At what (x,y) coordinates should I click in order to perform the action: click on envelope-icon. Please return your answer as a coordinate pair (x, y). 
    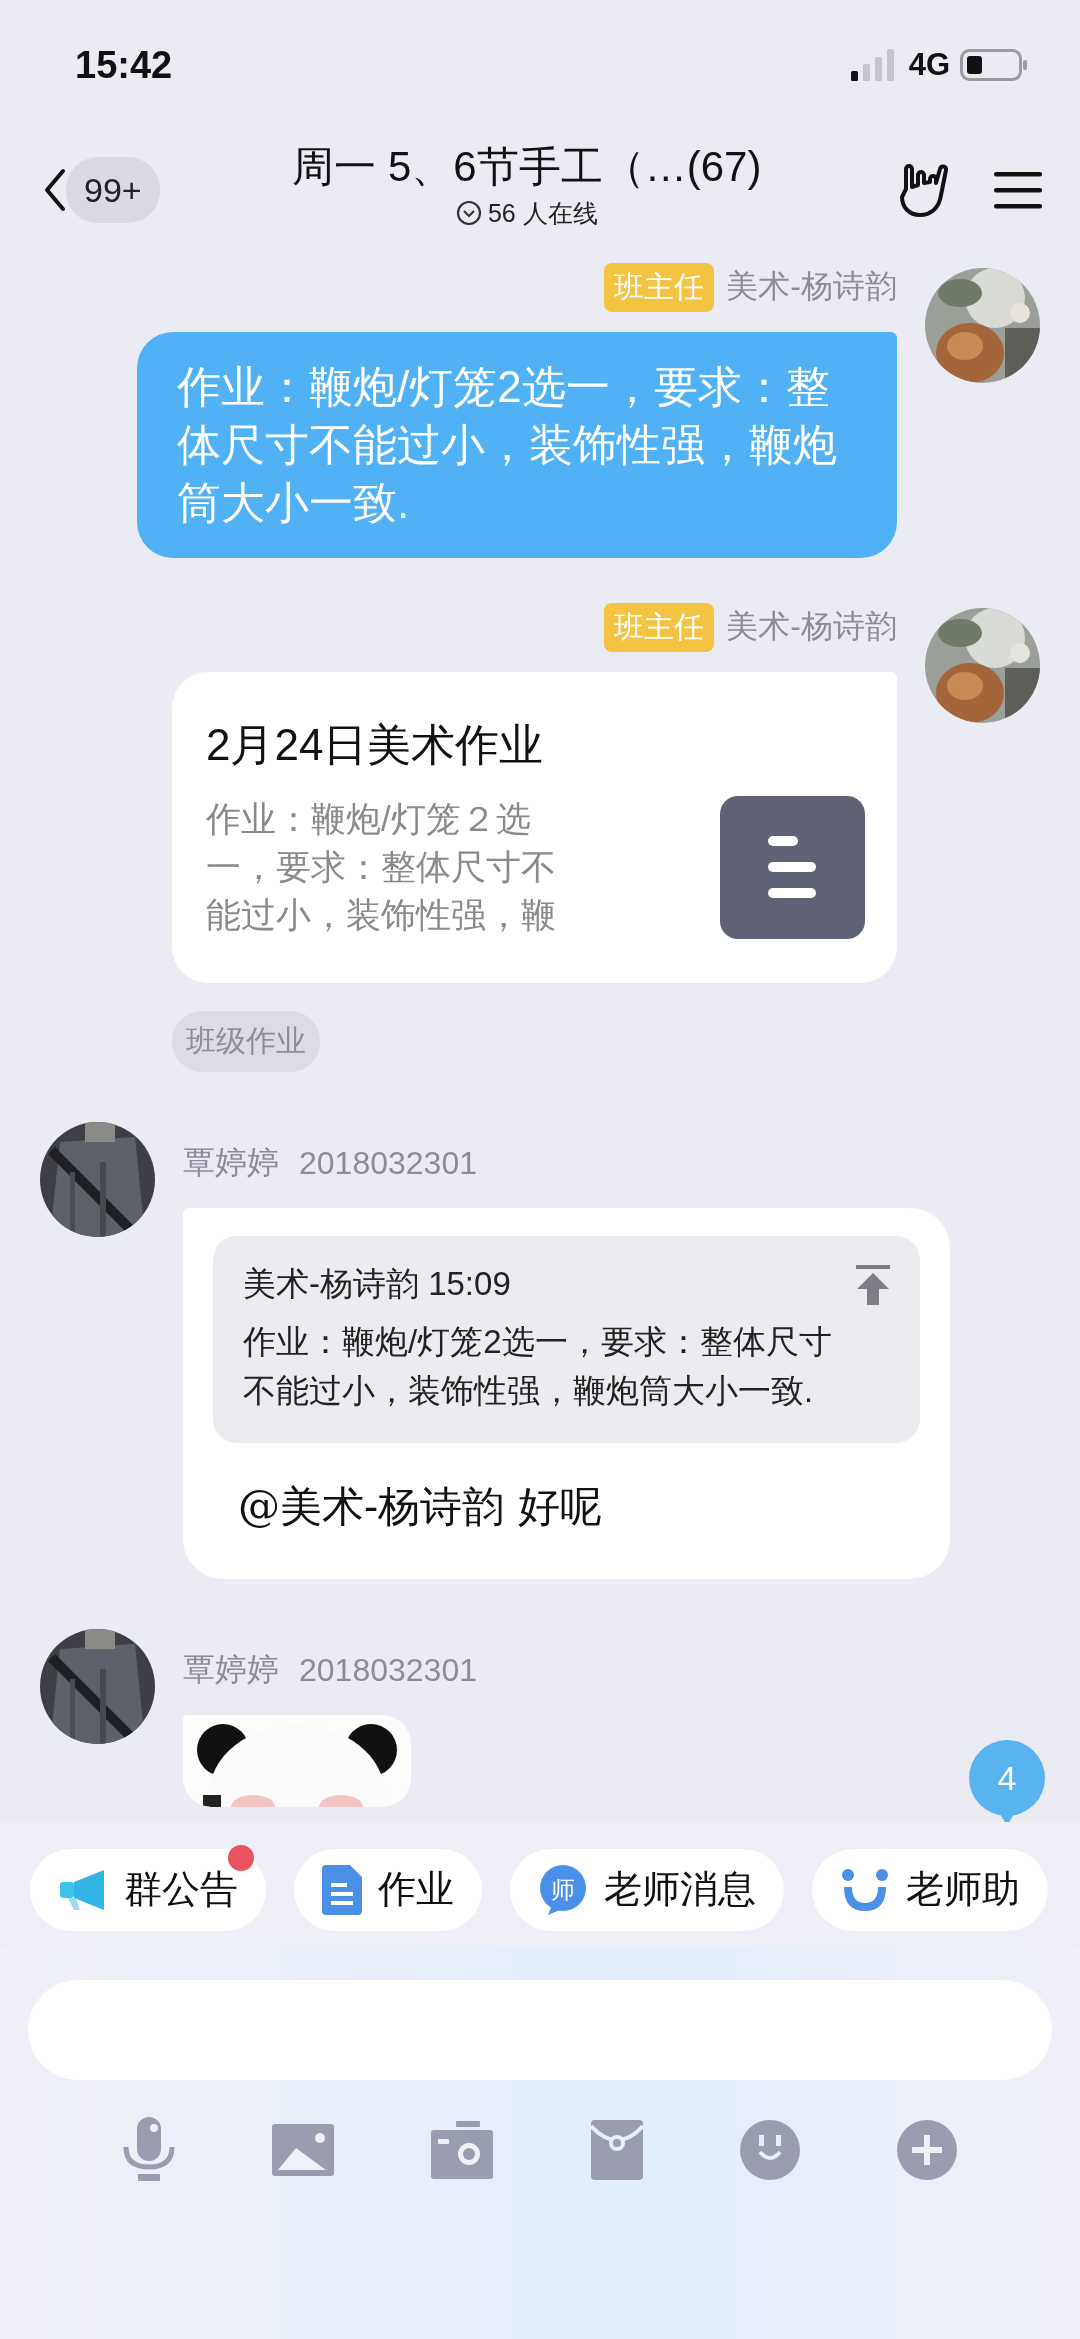
    Looking at the image, I should click on (616, 2150).